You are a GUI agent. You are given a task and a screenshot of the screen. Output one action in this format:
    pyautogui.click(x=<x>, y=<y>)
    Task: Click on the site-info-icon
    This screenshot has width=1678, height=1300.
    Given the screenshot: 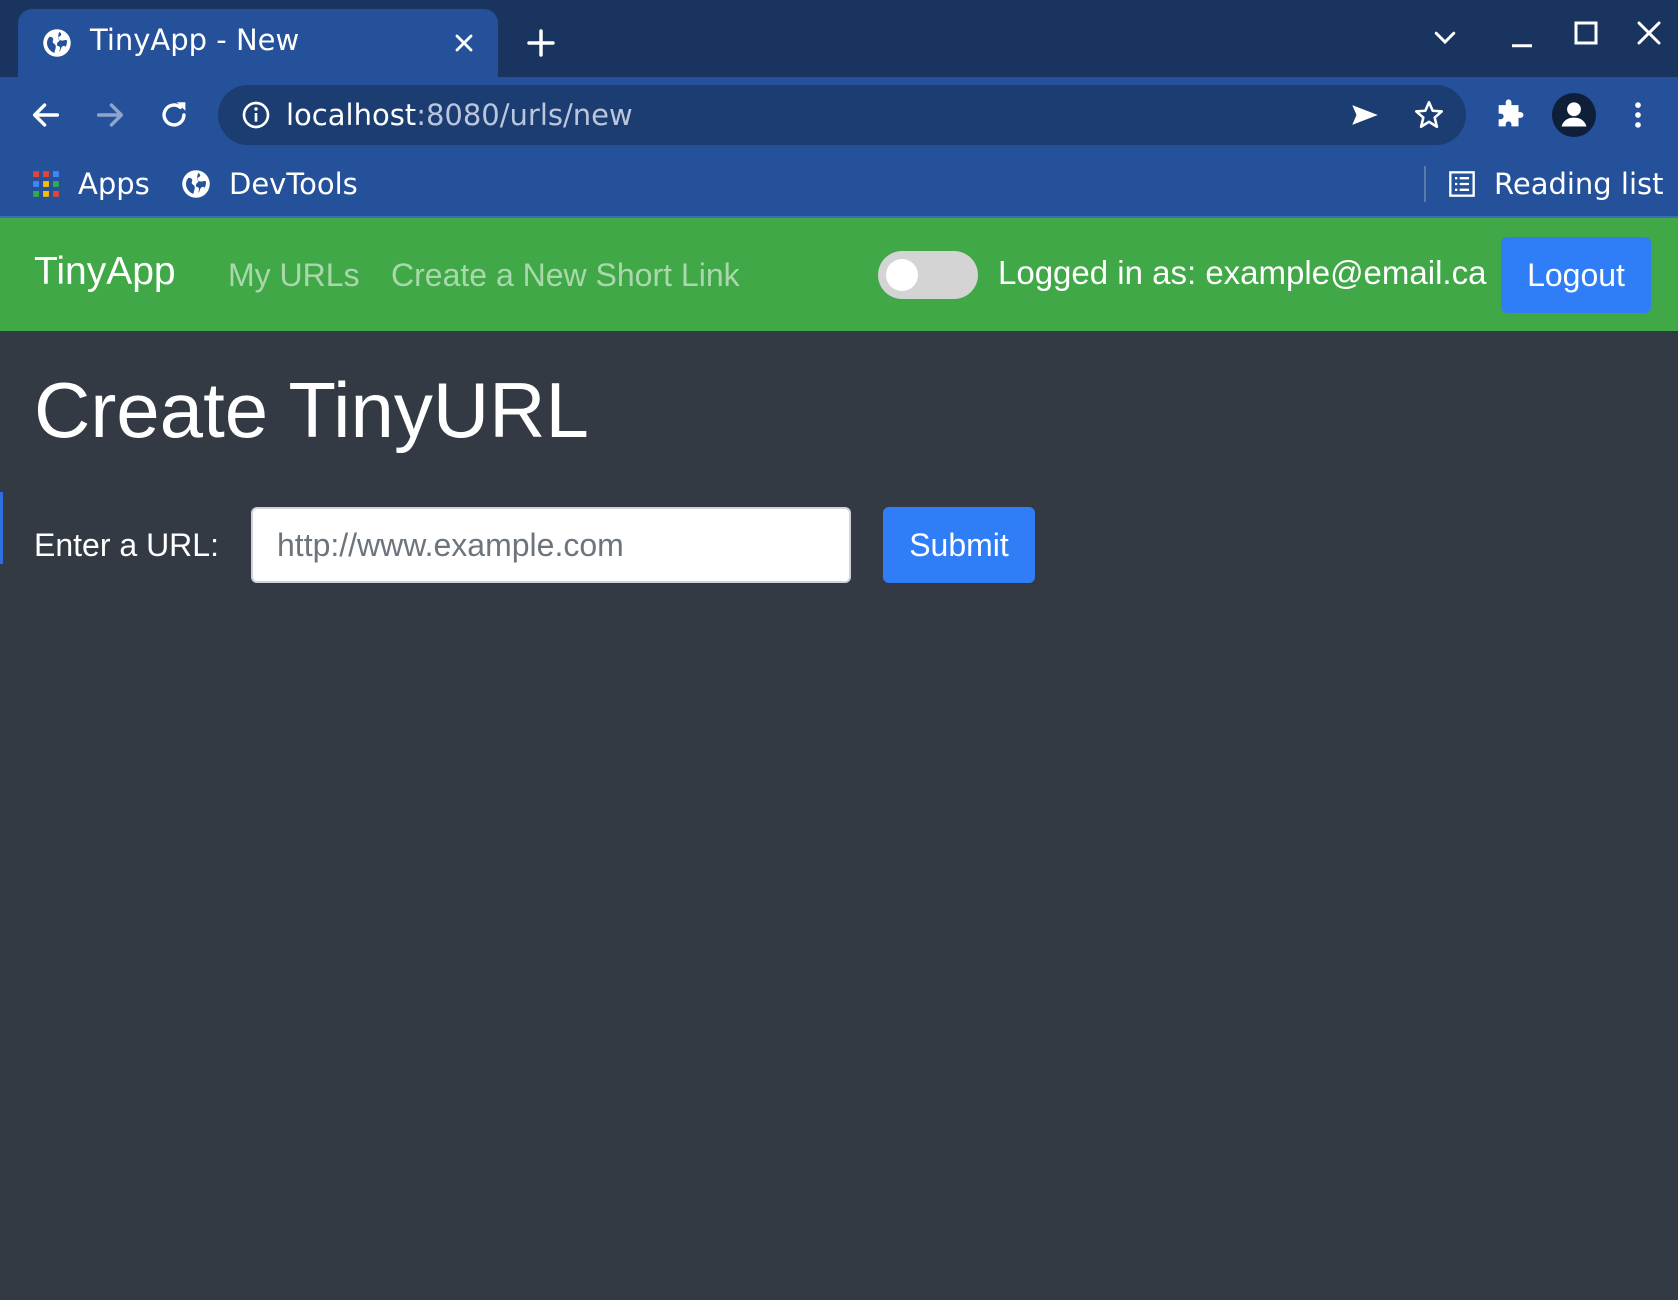 What is the action you would take?
    pyautogui.click(x=256, y=115)
    